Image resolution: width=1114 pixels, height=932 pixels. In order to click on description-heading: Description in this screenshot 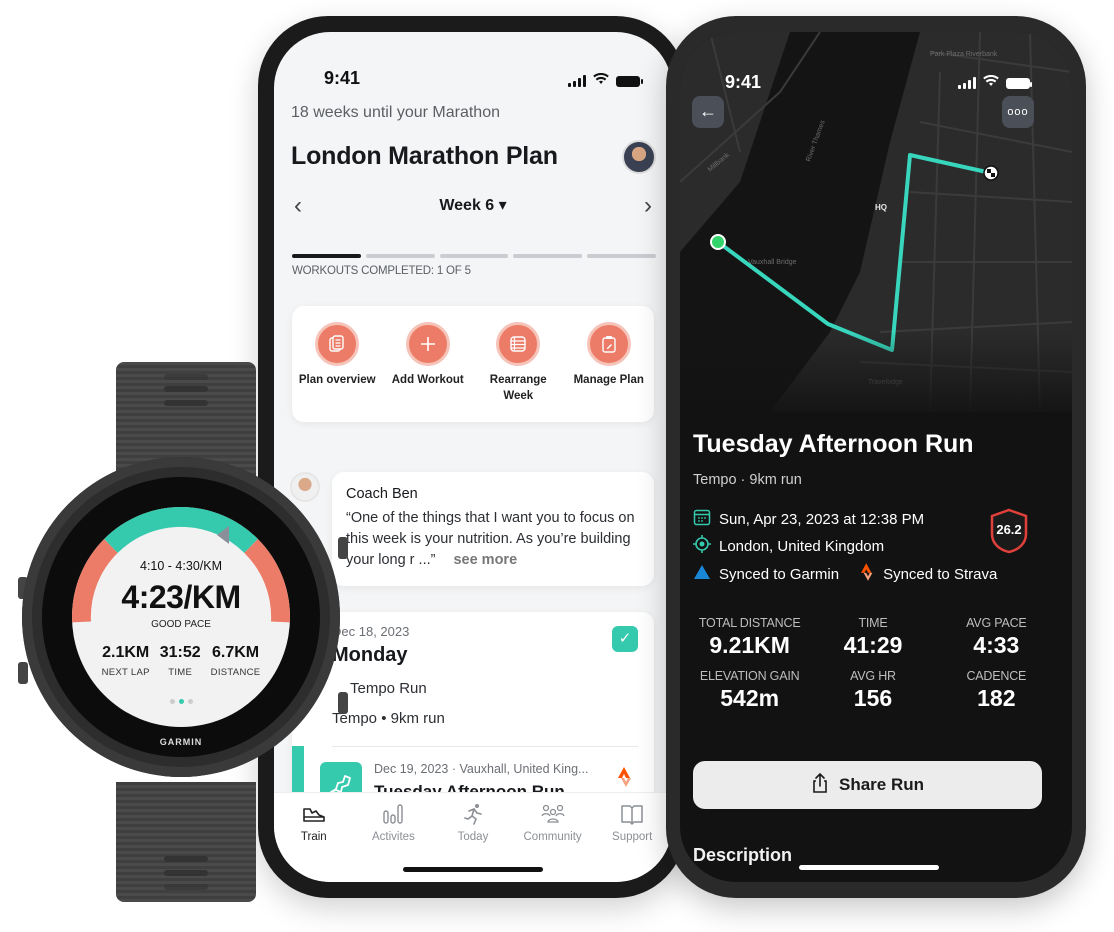, I will do `click(743, 855)`.